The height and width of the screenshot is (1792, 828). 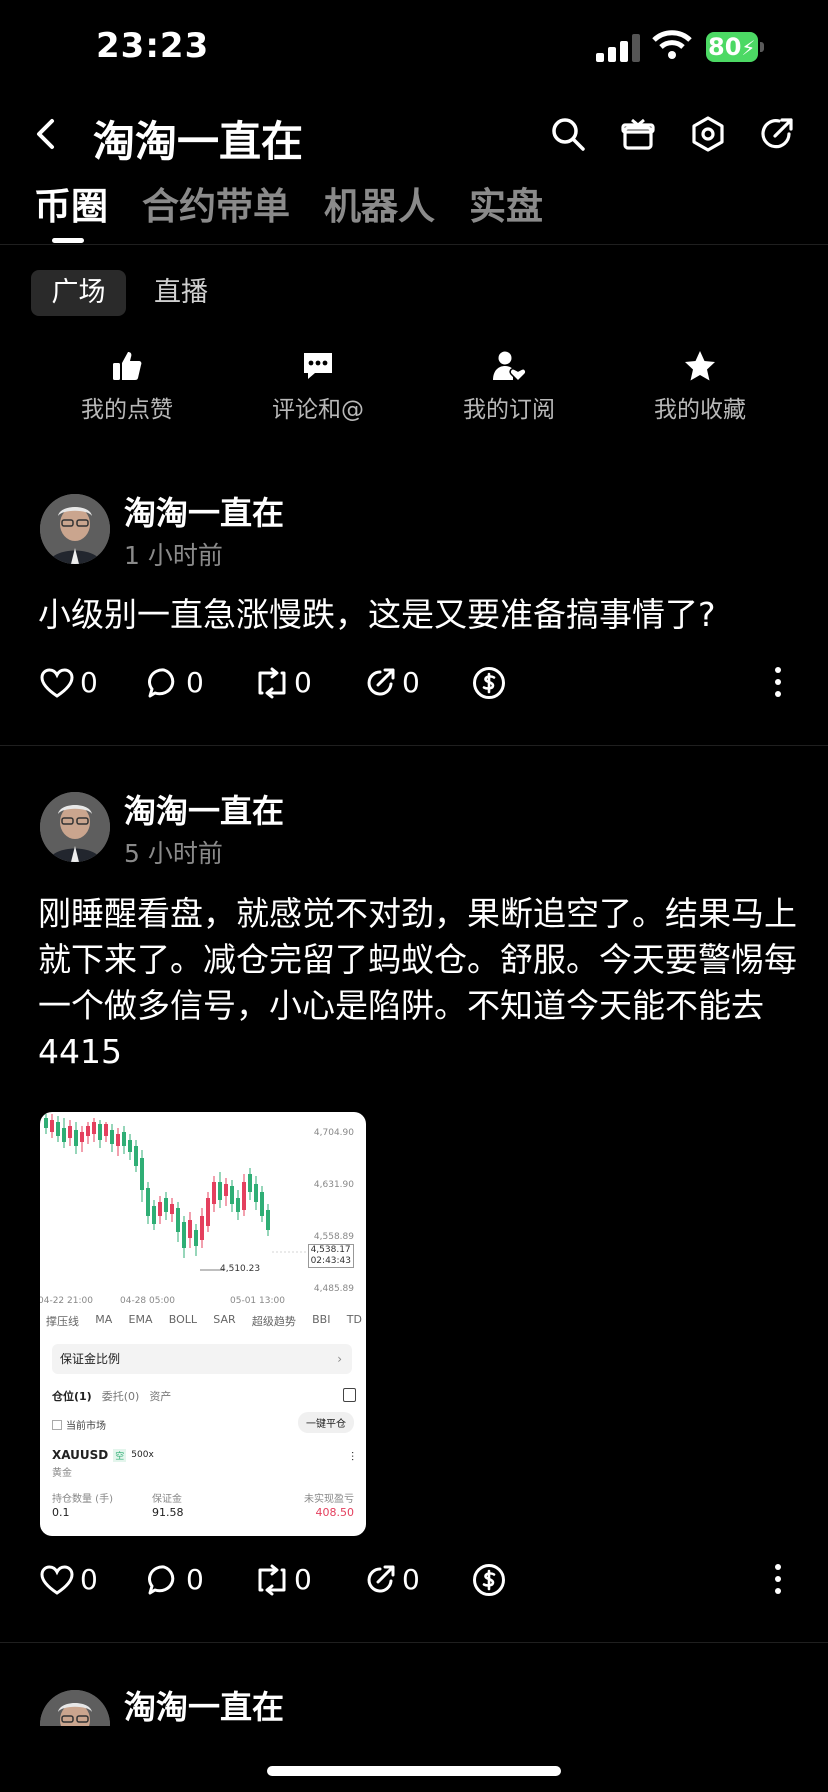 I want to click on wifi-icon, so click(x=672, y=47).